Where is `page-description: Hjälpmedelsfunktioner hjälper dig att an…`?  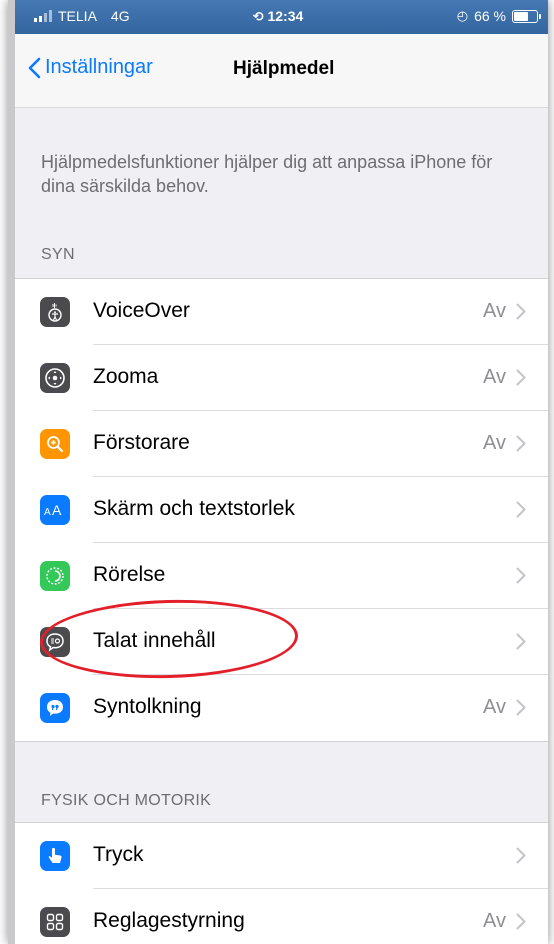 page-description: Hjälpmedelsfunktioner hjälper dig att an… is located at coordinates (267, 174).